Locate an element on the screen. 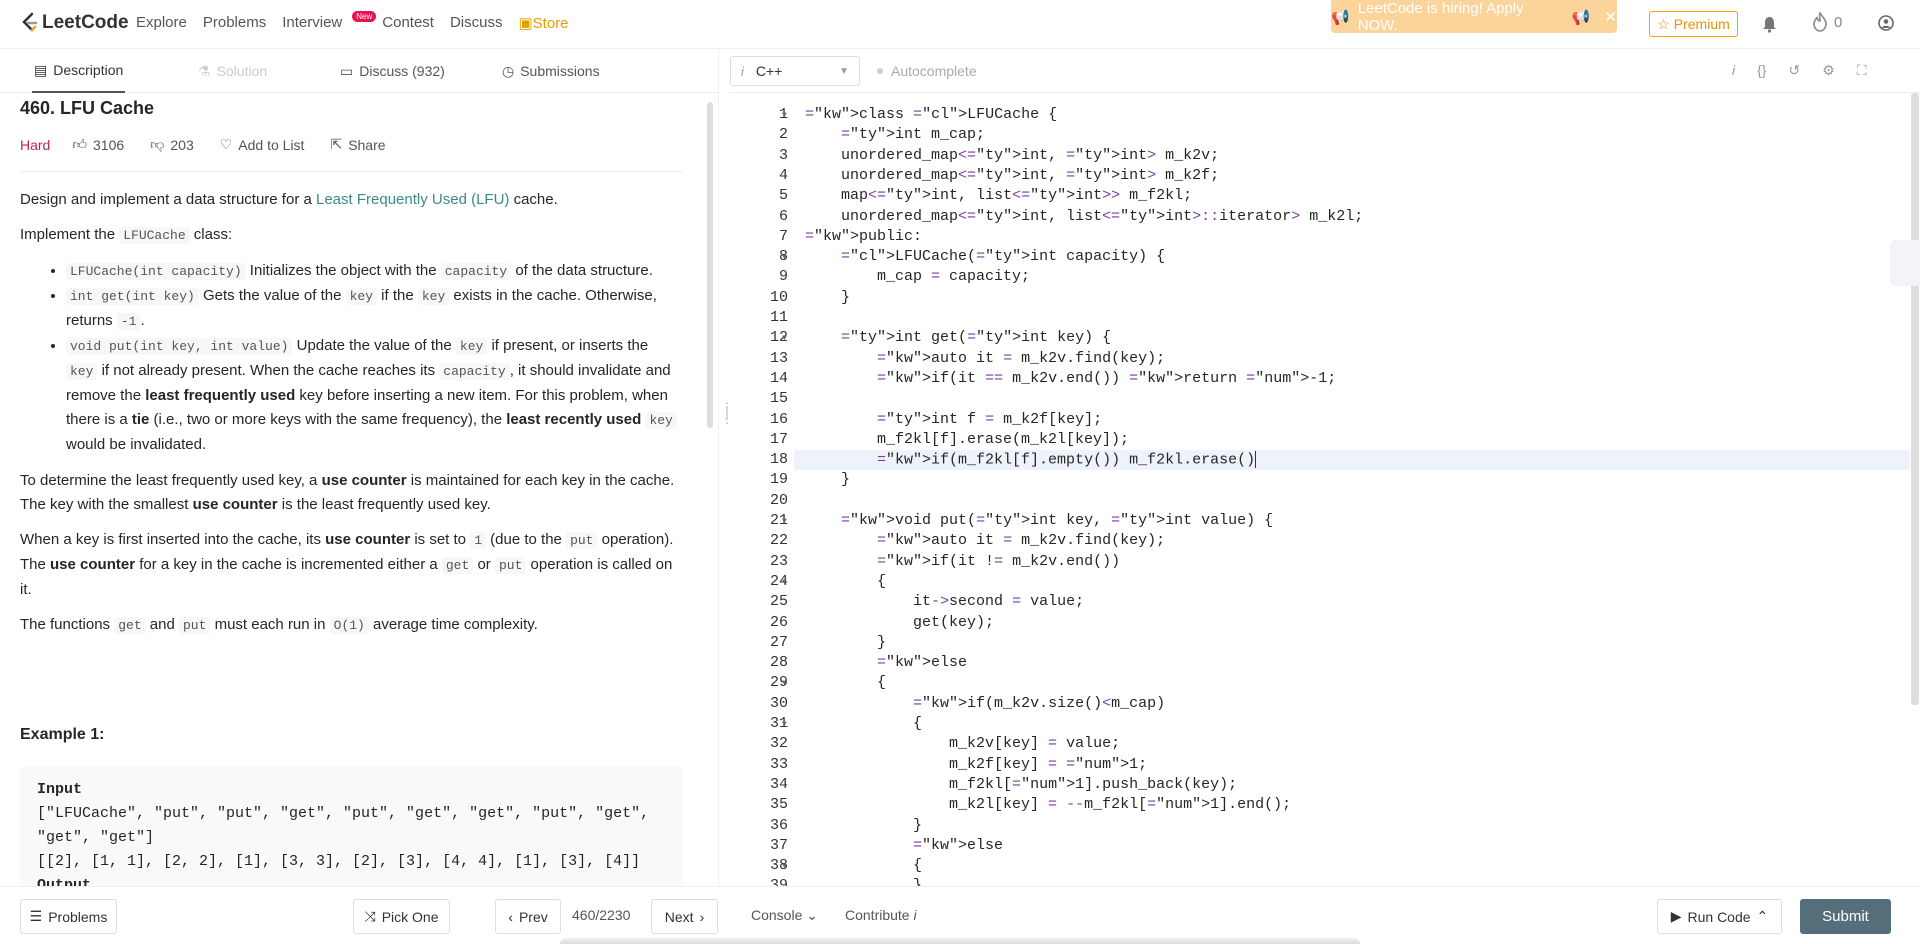  bell-icon is located at coordinates (1769, 27).